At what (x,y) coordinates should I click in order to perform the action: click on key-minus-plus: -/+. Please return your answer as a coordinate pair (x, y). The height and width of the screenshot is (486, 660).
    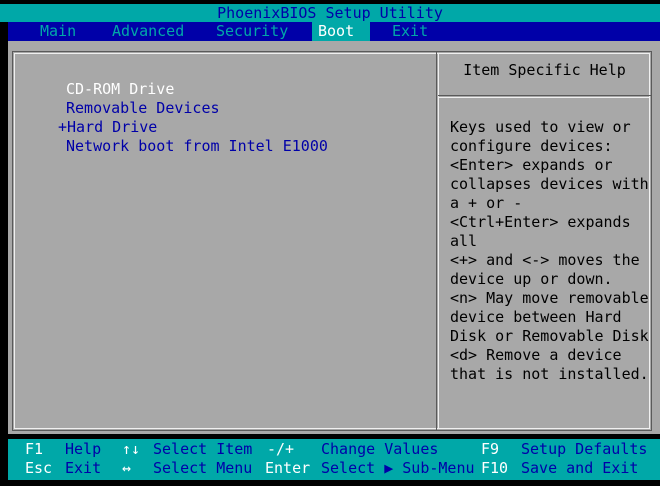
    Looking at the image, I should click on (281, 449).